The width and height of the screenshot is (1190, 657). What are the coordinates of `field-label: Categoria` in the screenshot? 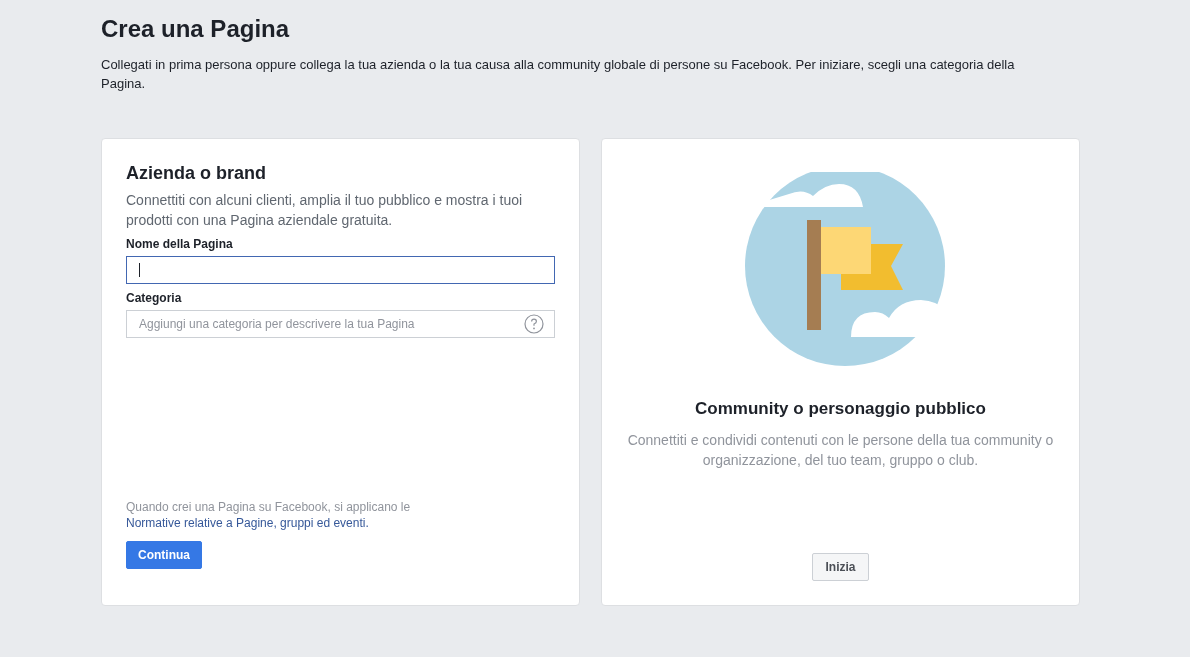 It's located at (154, 298).